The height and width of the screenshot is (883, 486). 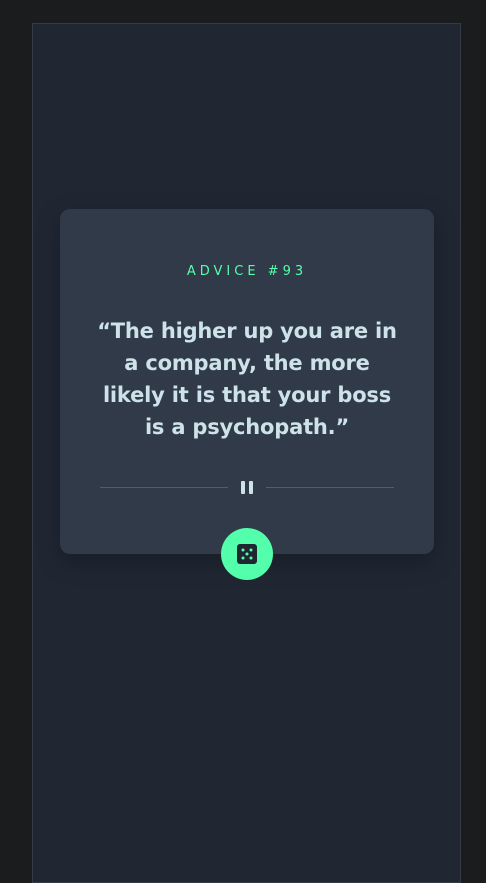 I want to click on advice-number-label: ADVICE #93, so click(x=247, y=271).